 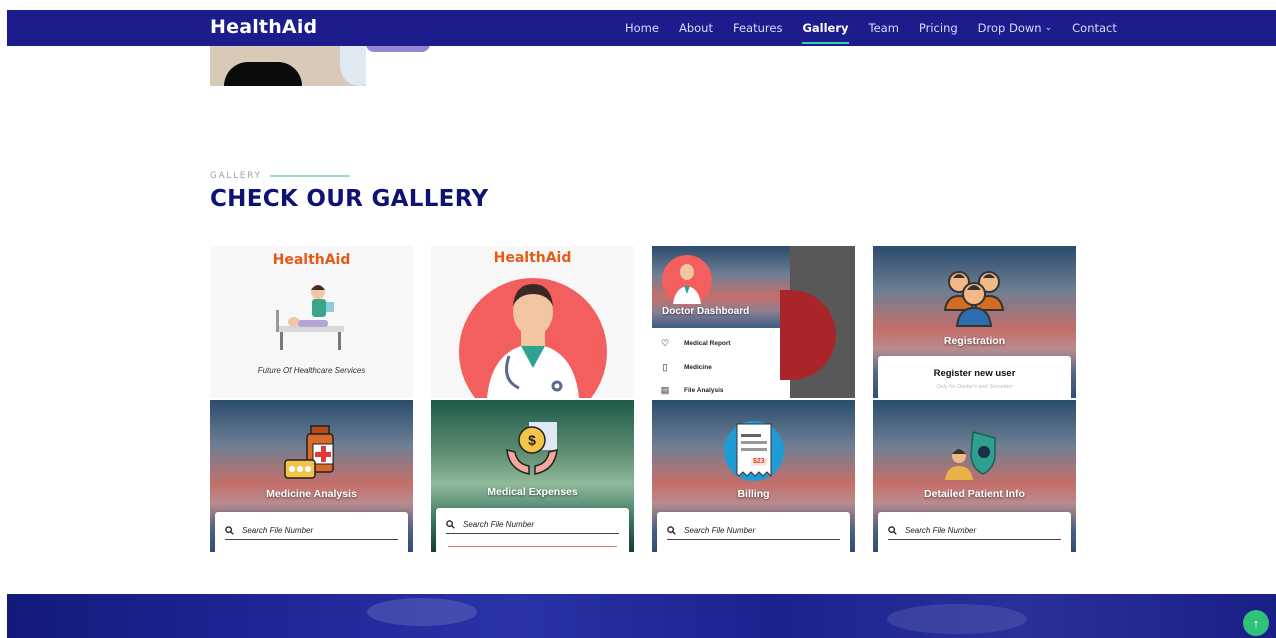 I want to click on section-label: GALLERY, so click(x=280, y=176).